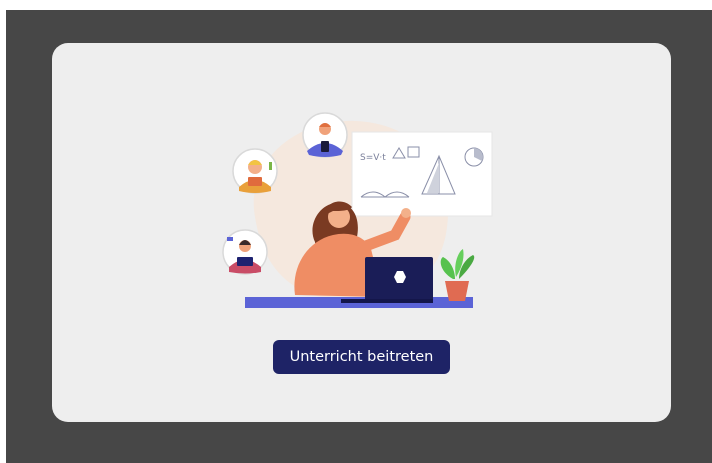  What do you see at coordinates (457, 275) in the screenshot?
I see `potted-plant` at bounding box center [457, 275].